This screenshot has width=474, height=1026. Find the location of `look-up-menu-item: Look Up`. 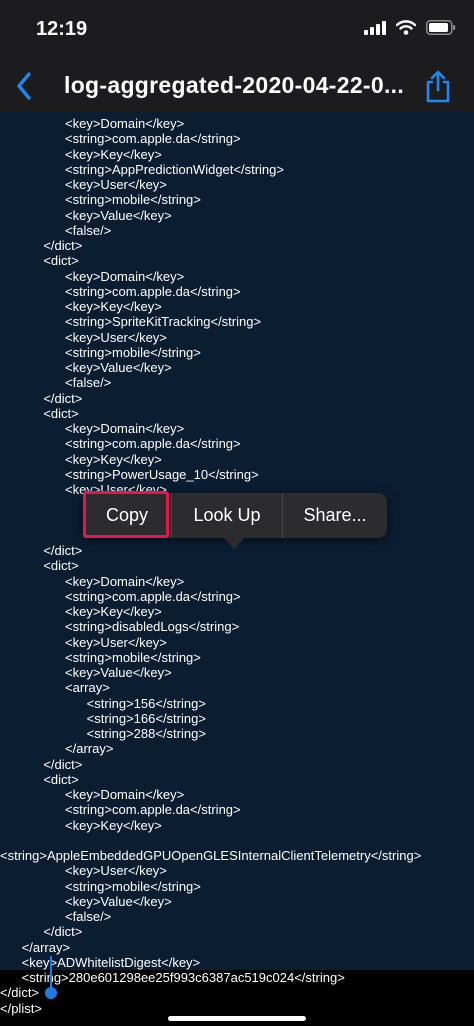

look-up-menu-item: Look Up is located at coordinates (227, 515).